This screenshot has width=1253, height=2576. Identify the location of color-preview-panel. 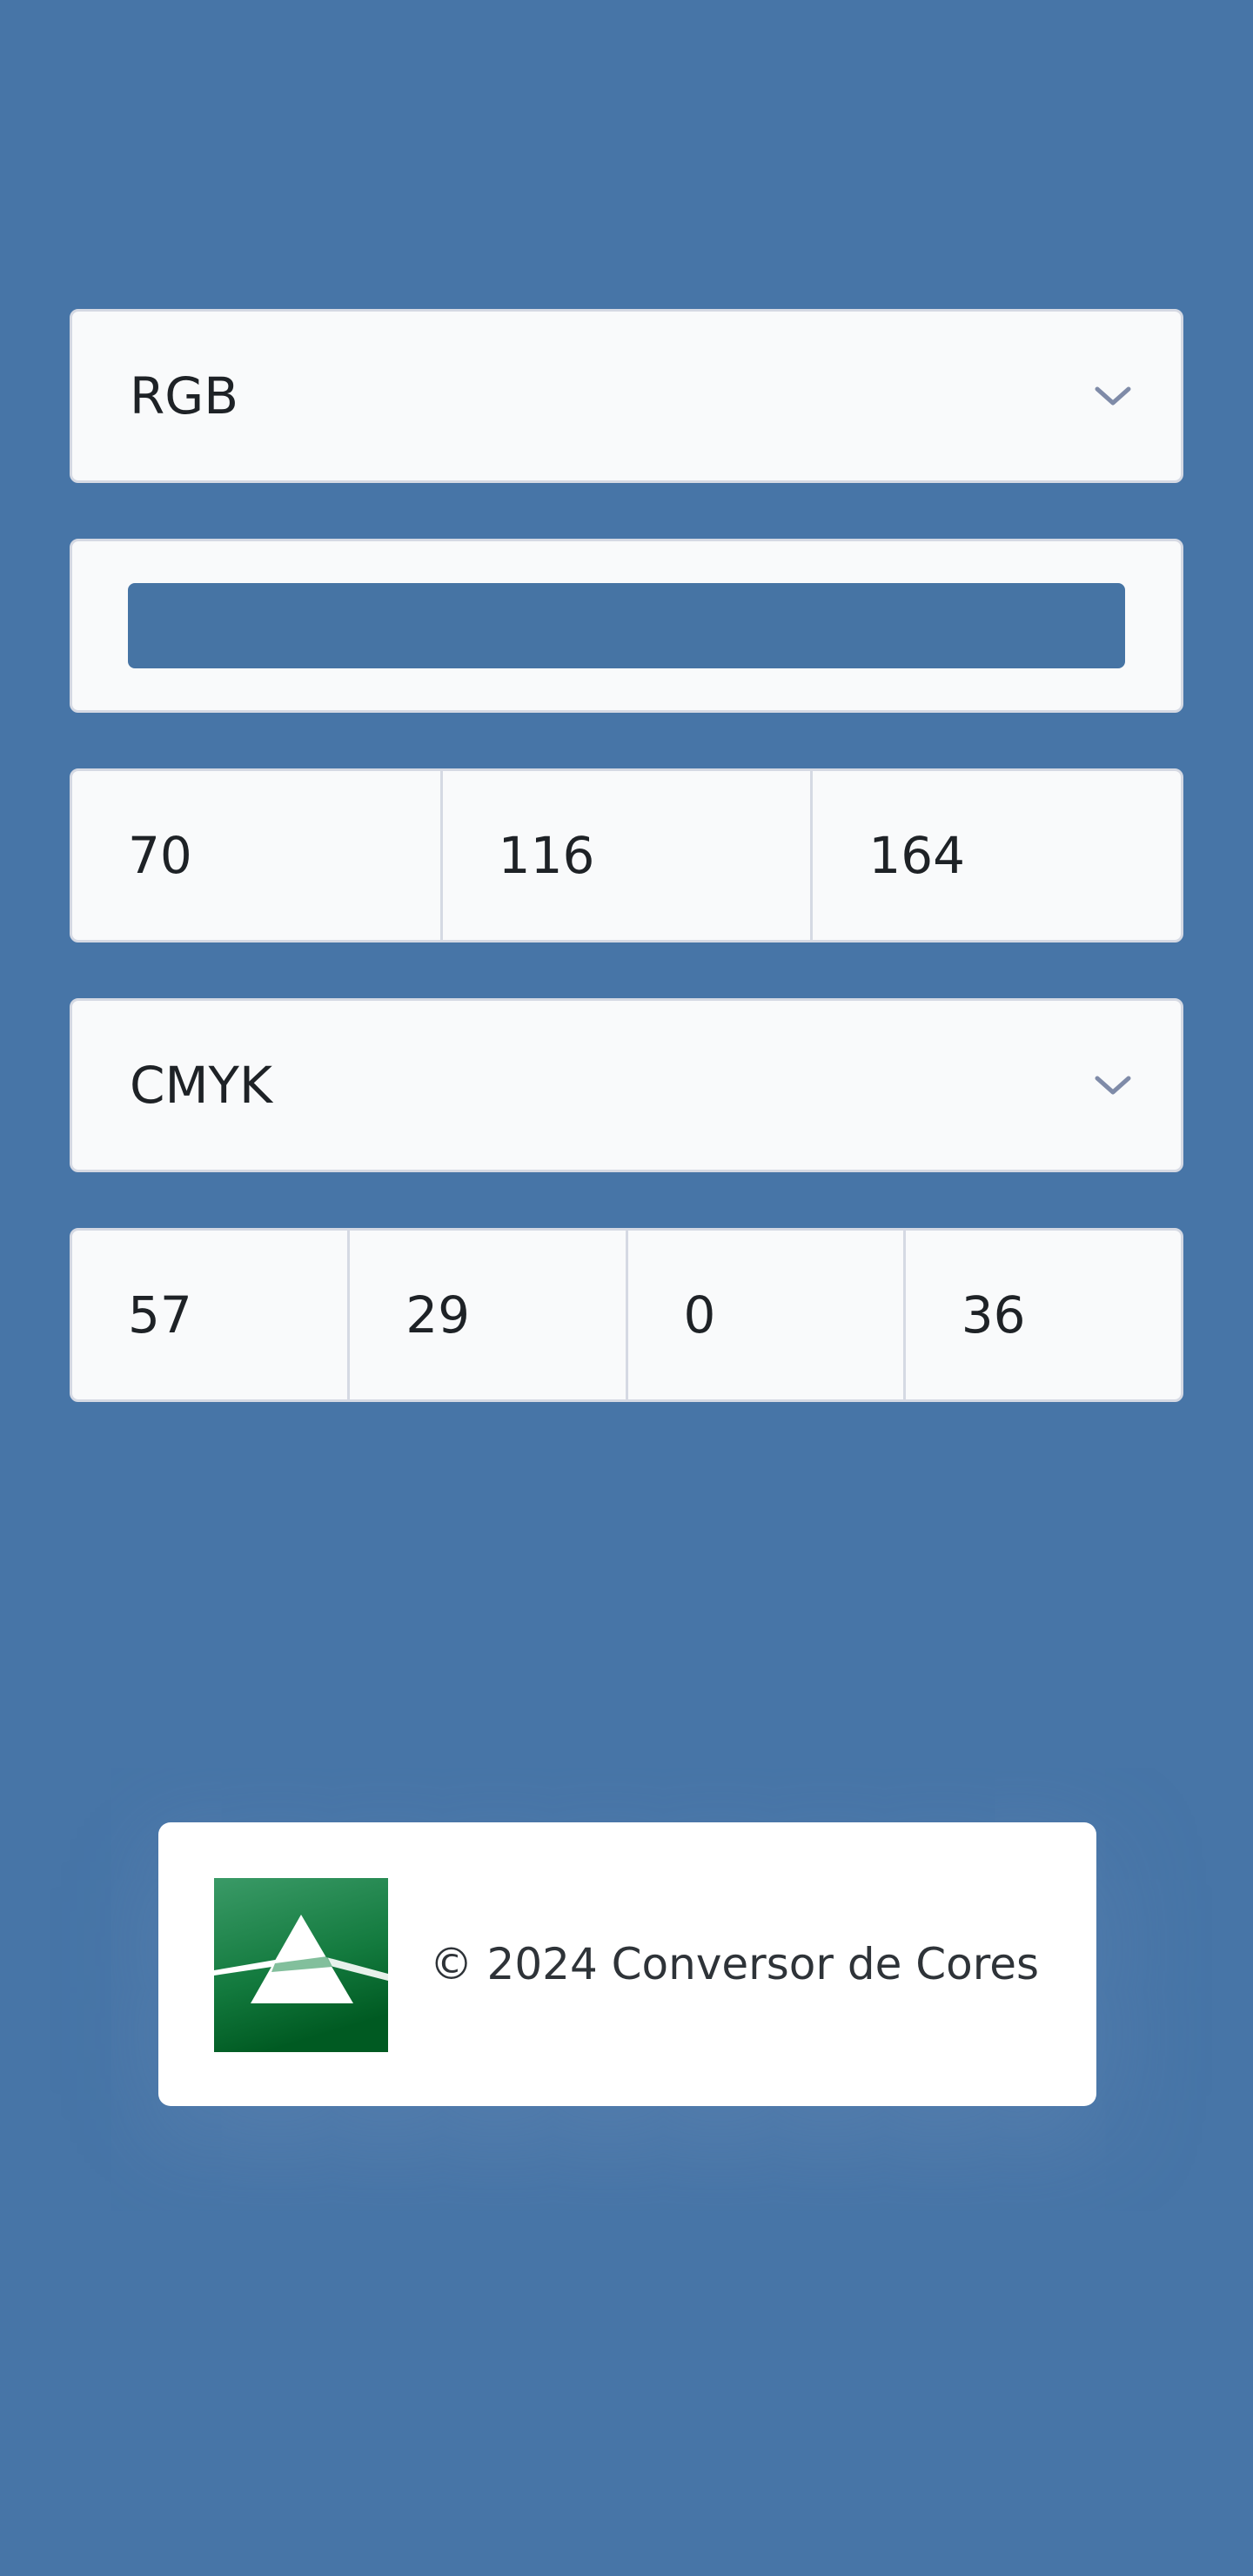
(626, 626).